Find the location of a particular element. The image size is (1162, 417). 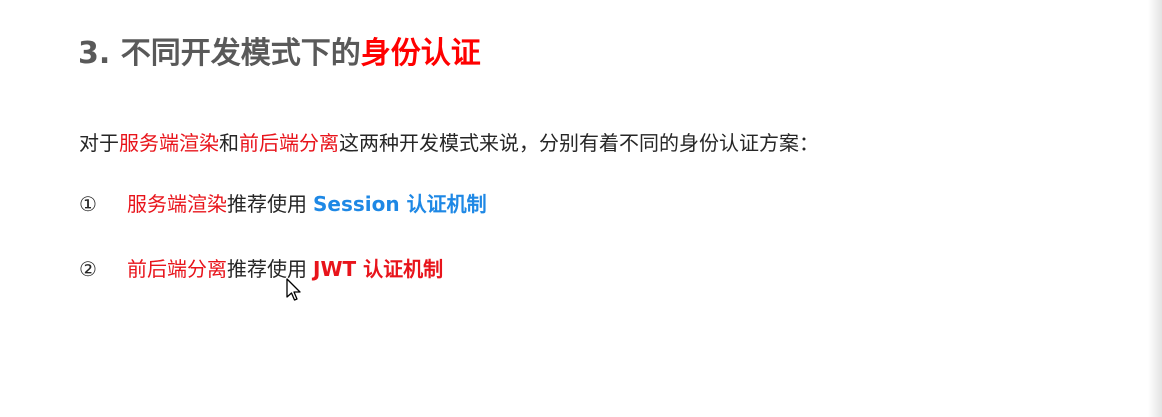

title-highlight: 身份认证 is located at coordinates (420, 53).